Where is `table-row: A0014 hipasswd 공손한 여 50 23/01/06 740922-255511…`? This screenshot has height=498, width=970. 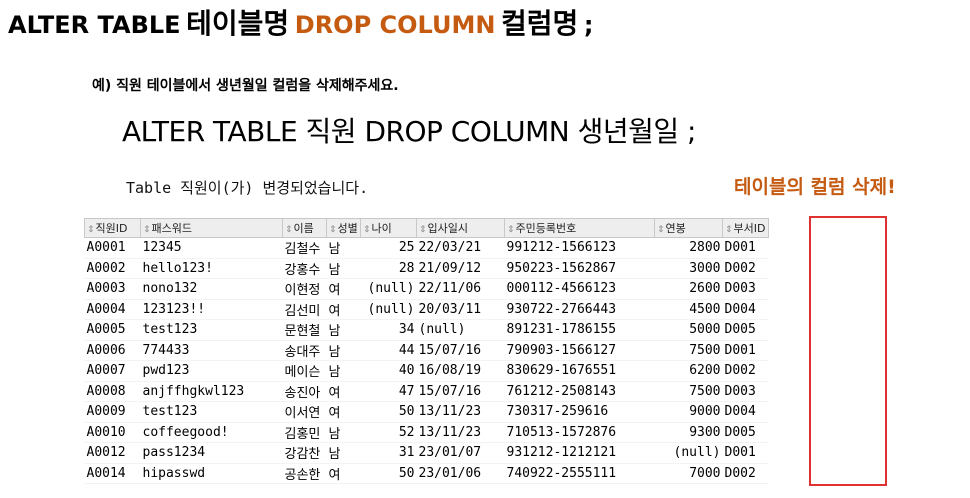
table-row: A0014 hipasswd 공손한 여 50 23/01/06 740922-255511… is located at coordinates (426, 473).